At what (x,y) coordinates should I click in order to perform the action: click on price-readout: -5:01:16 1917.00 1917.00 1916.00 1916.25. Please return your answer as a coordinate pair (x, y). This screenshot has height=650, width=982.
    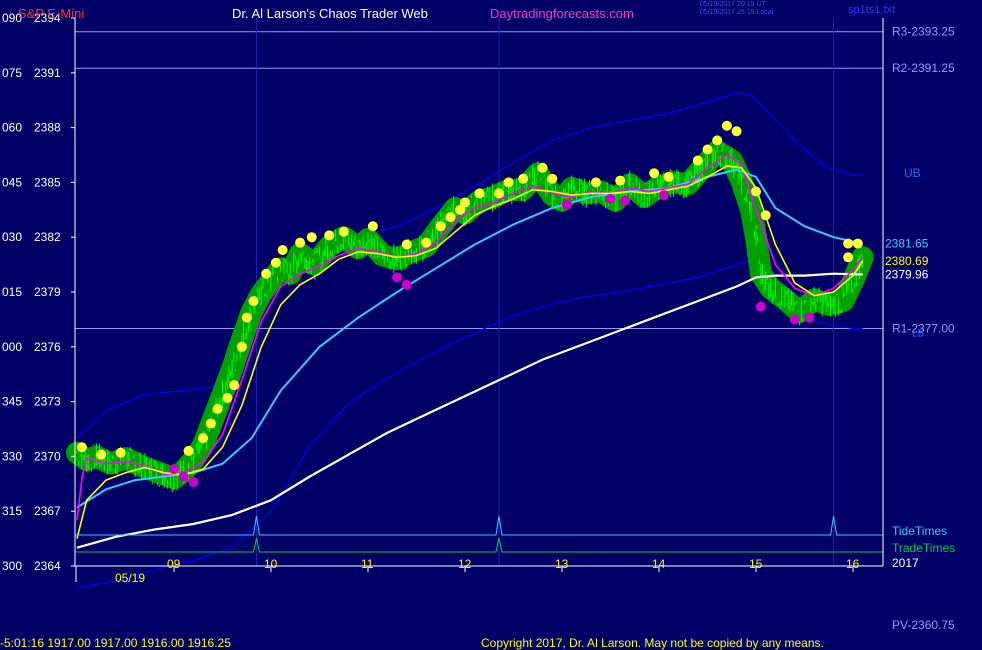
    Looking at the image, I should click on (115, 643).